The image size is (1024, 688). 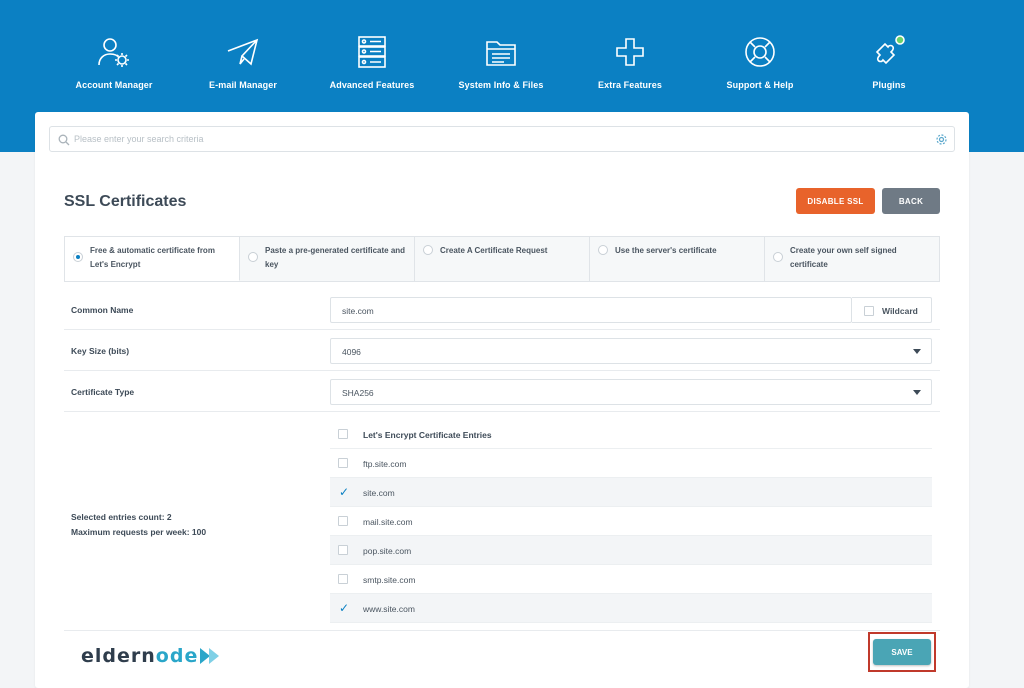 What do you see at coordinates (125, 201) in the screenshot?
I see `page-title: SSL Certificates` at bounding box center [125, 201].